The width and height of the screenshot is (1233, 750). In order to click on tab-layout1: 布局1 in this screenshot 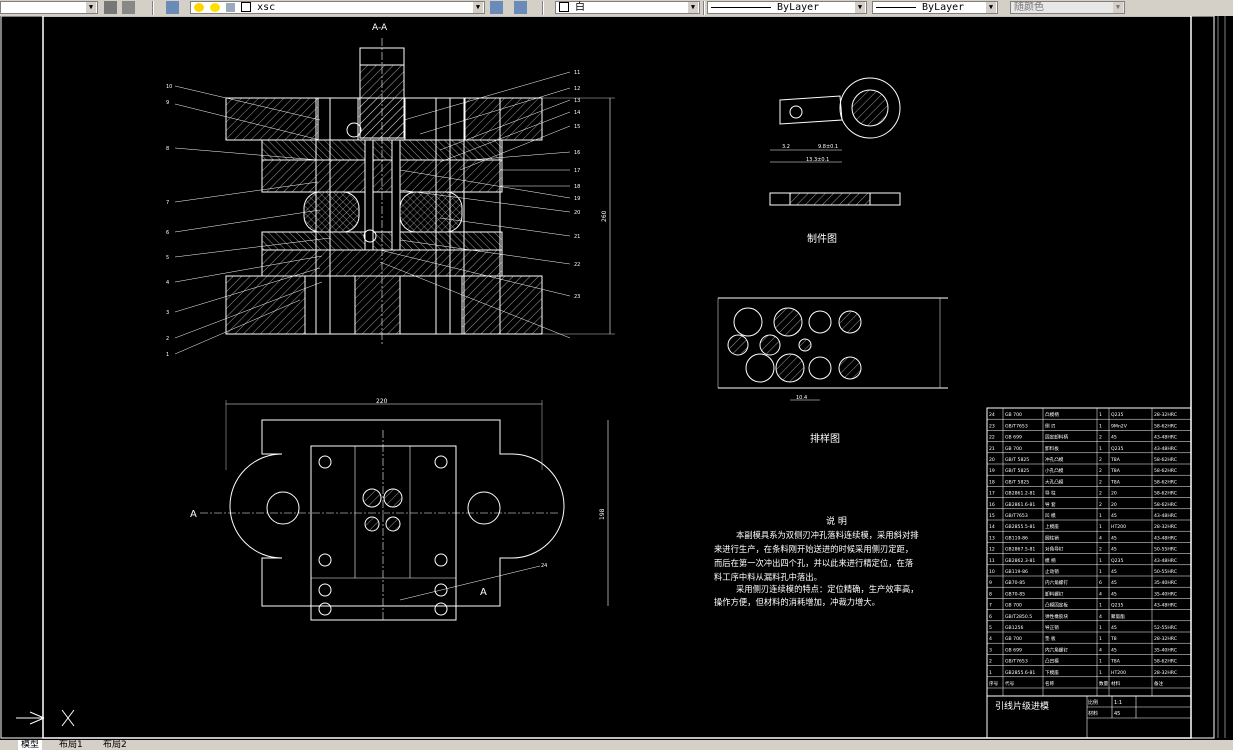, I will do `click(71, 745)`.